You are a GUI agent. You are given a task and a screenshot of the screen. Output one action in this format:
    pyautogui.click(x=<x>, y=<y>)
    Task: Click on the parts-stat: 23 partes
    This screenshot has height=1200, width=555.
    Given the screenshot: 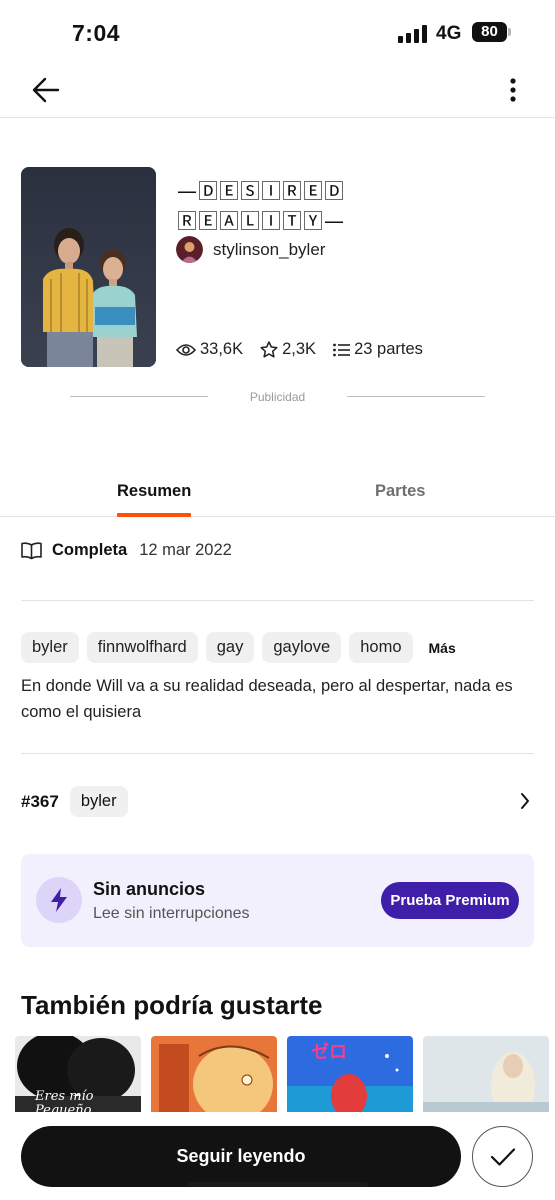 What is the action you would take?
    pyautogui.click(x=378, y=349)
    